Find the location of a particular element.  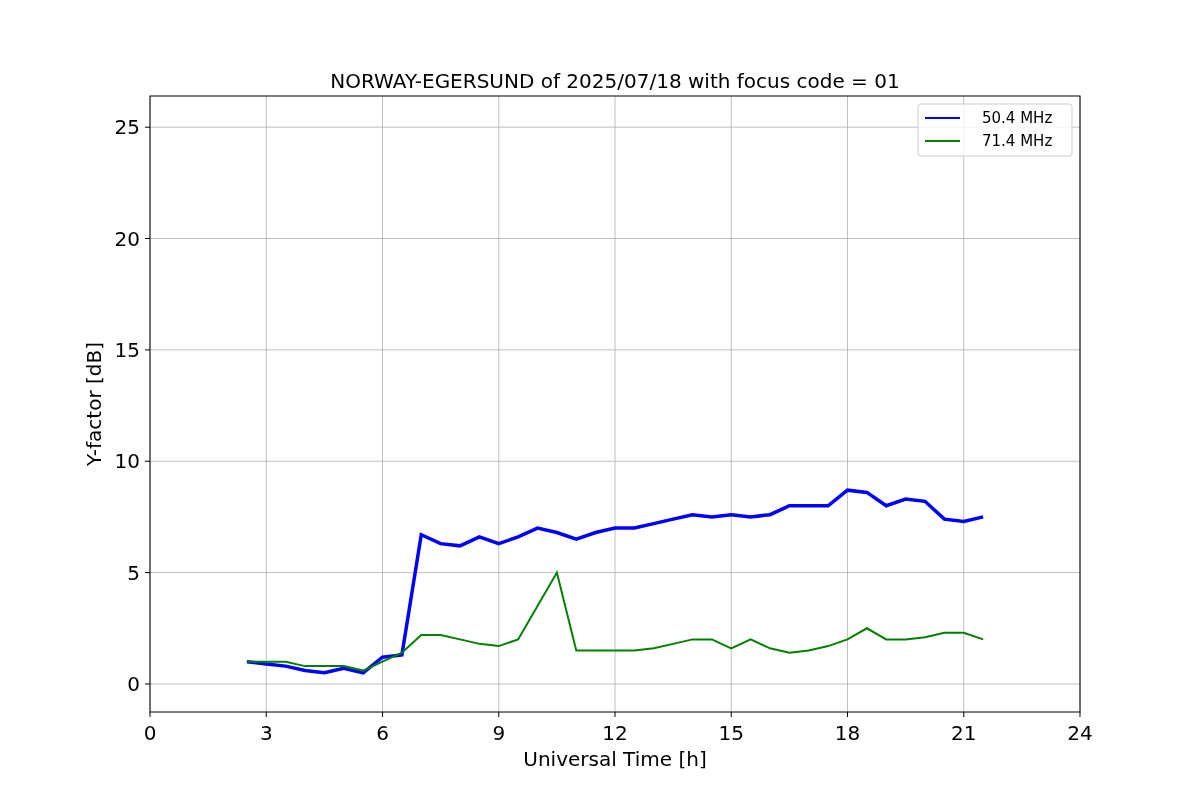

y-axis-label: Y-factor [dB] is located at coordinates (94, 404).